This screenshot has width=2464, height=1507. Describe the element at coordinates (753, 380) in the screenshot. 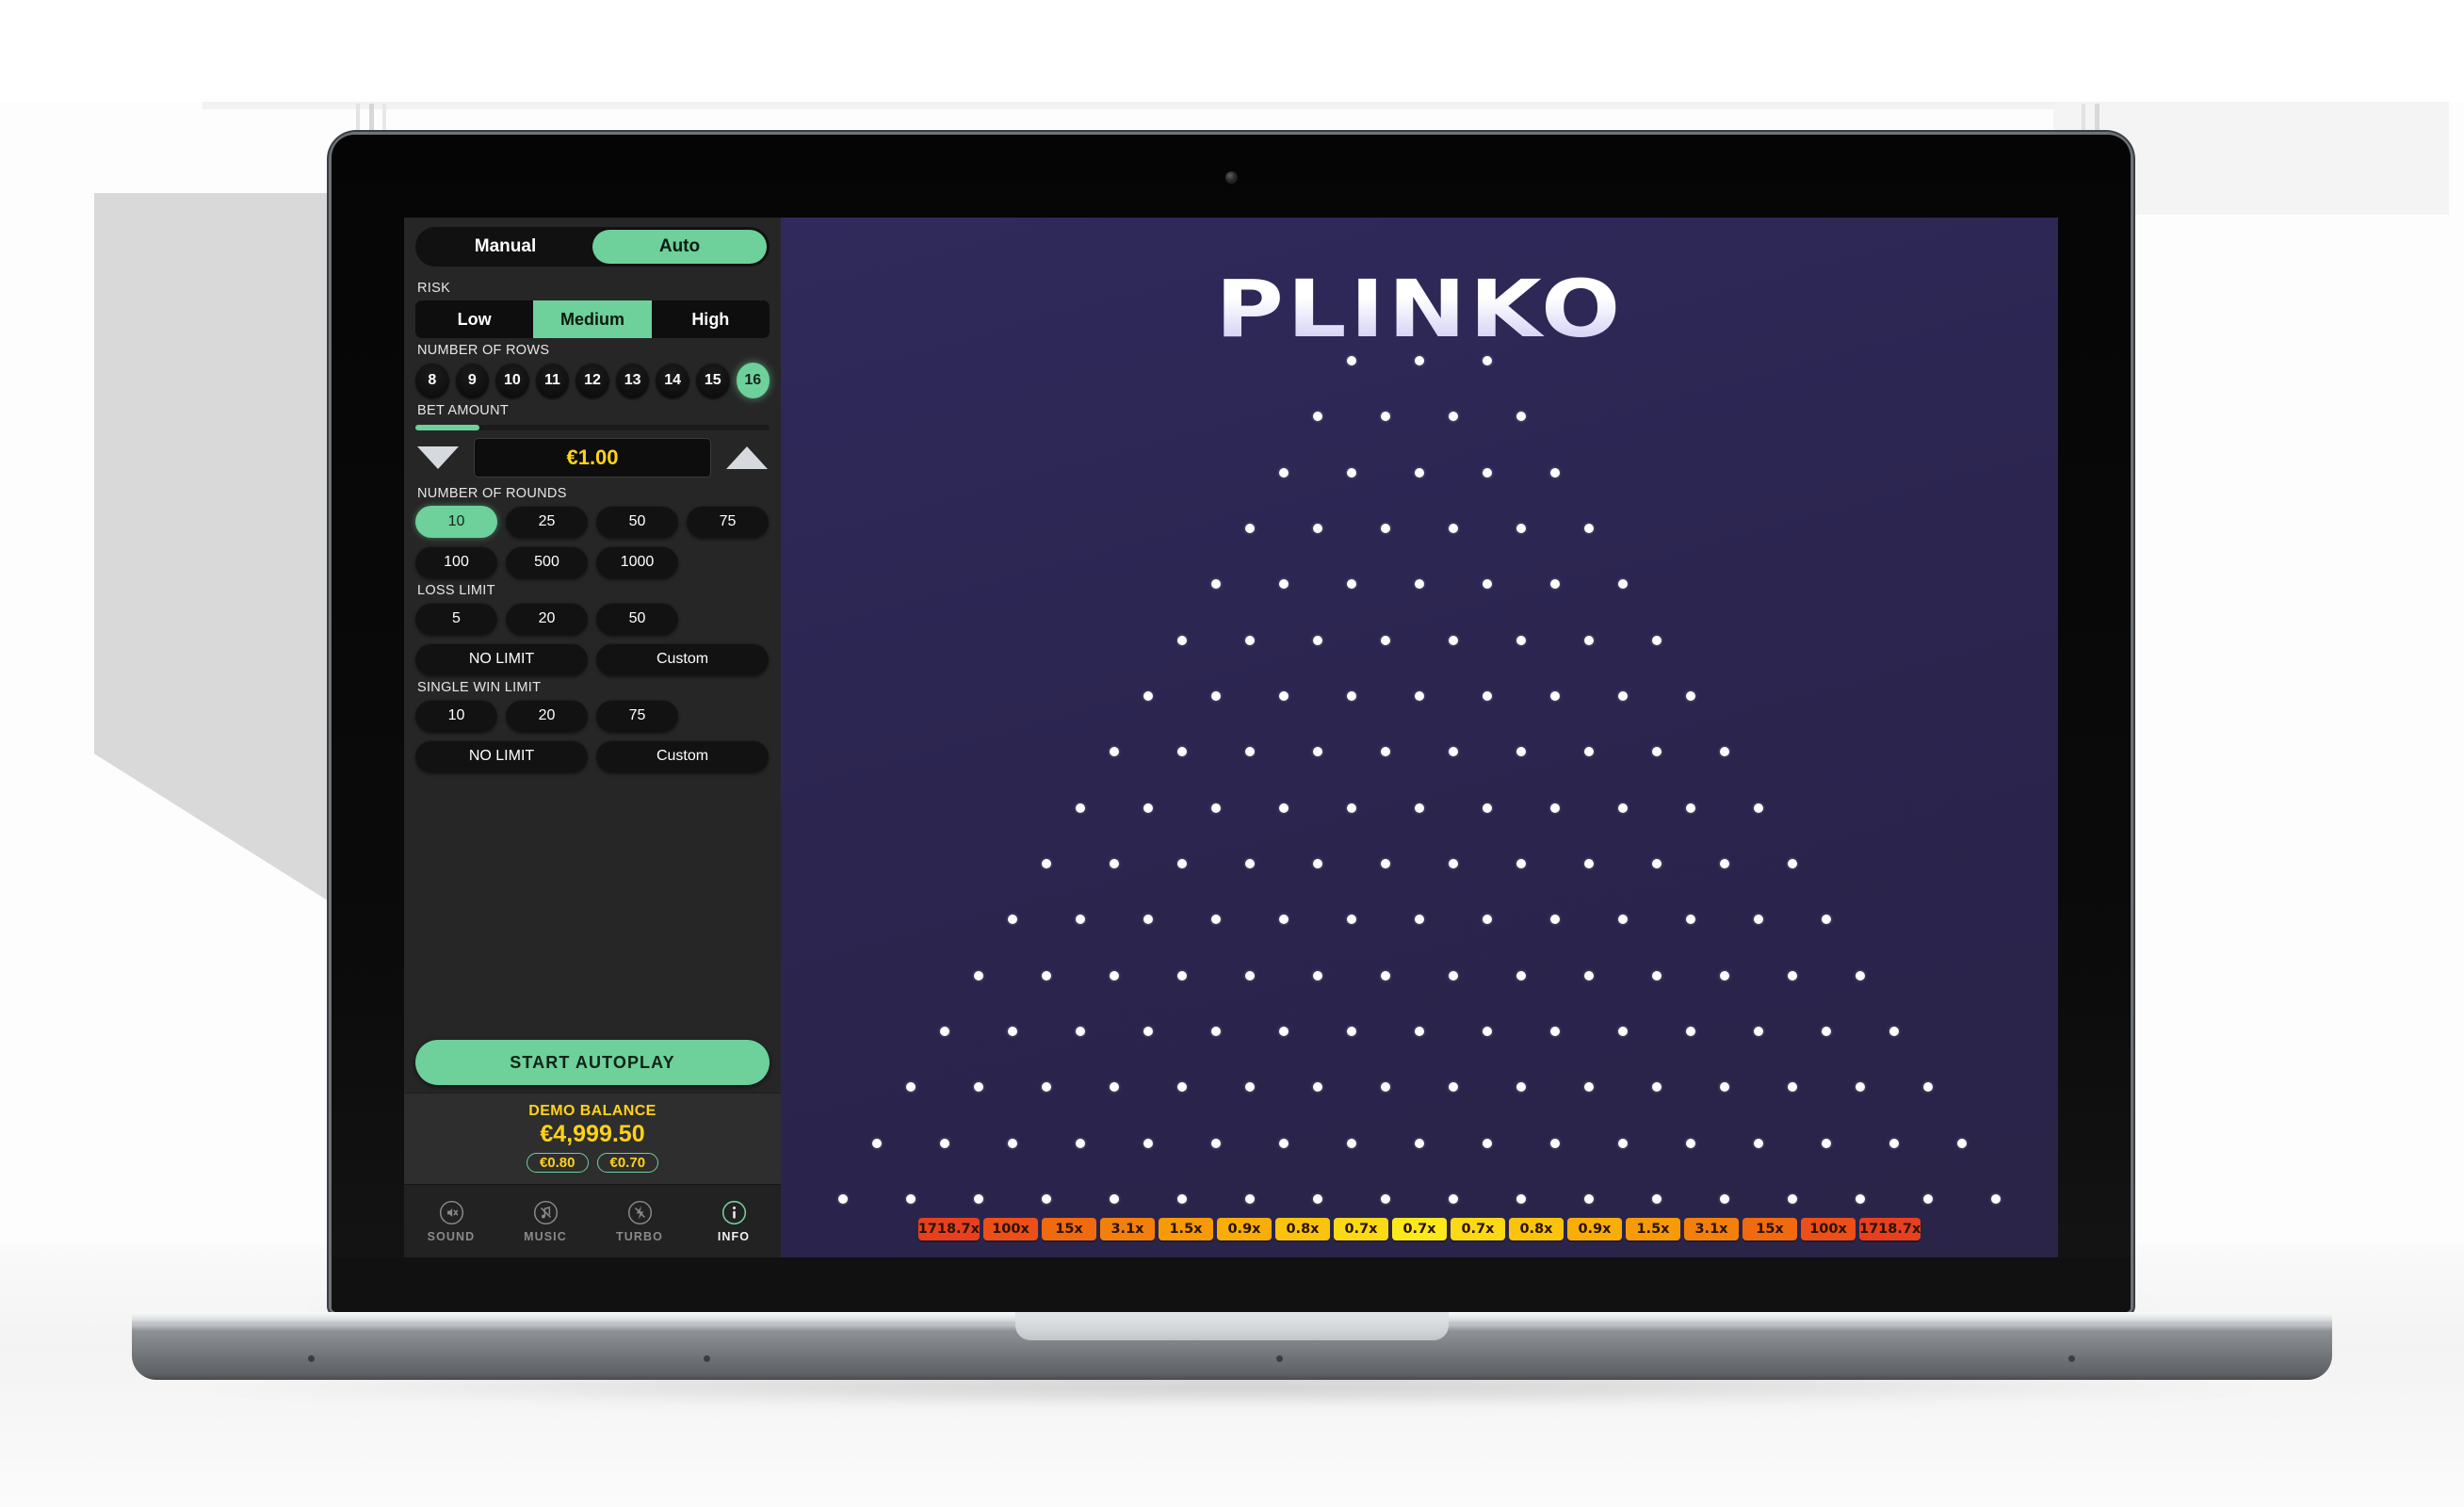

I see `rows-option-16: 16` at that location.